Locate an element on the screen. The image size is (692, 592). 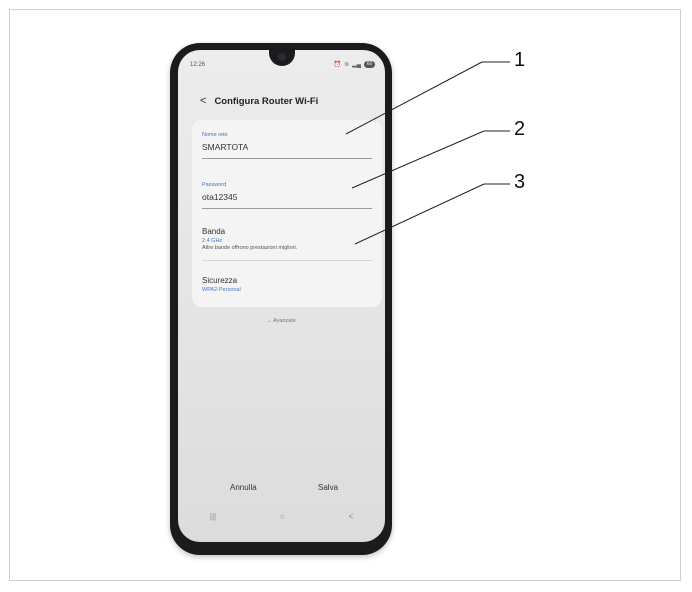
callout-number-2: 2 is located at coordinates (520, 129).